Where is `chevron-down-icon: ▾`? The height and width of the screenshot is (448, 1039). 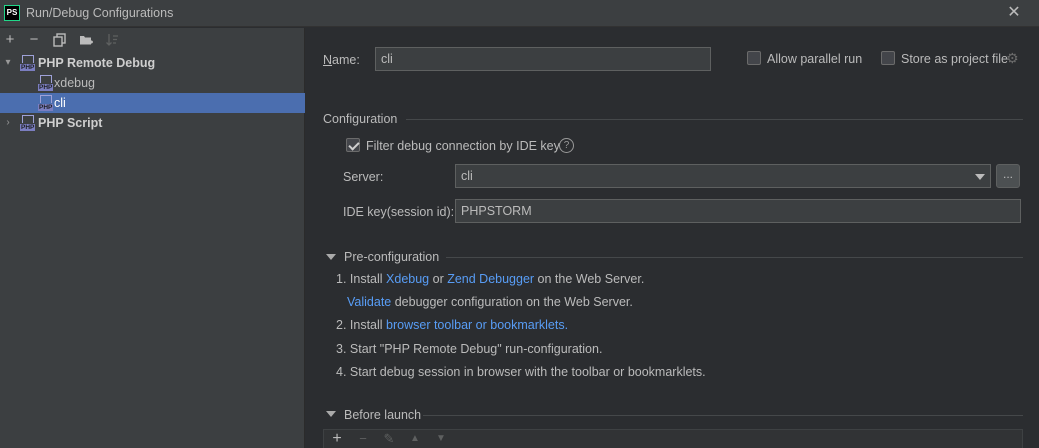
chevron-down-icon: ▾ is located at coordinates (8, 63).